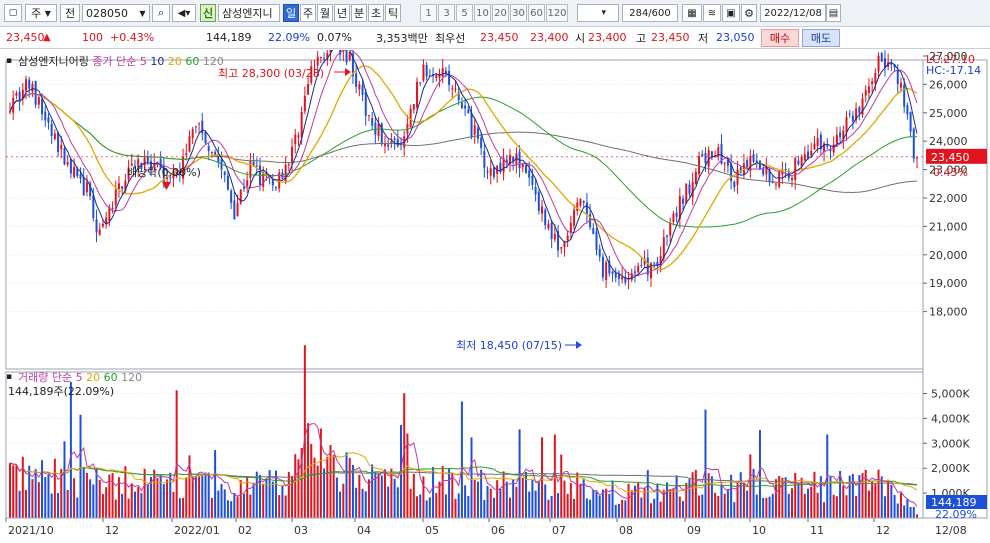 The height and width of the screenshot is (543, 990). What do you see at coordinates (70, 13) in the screenshot?
I see `prefix-button: 전` at bounding box center [70, 13].